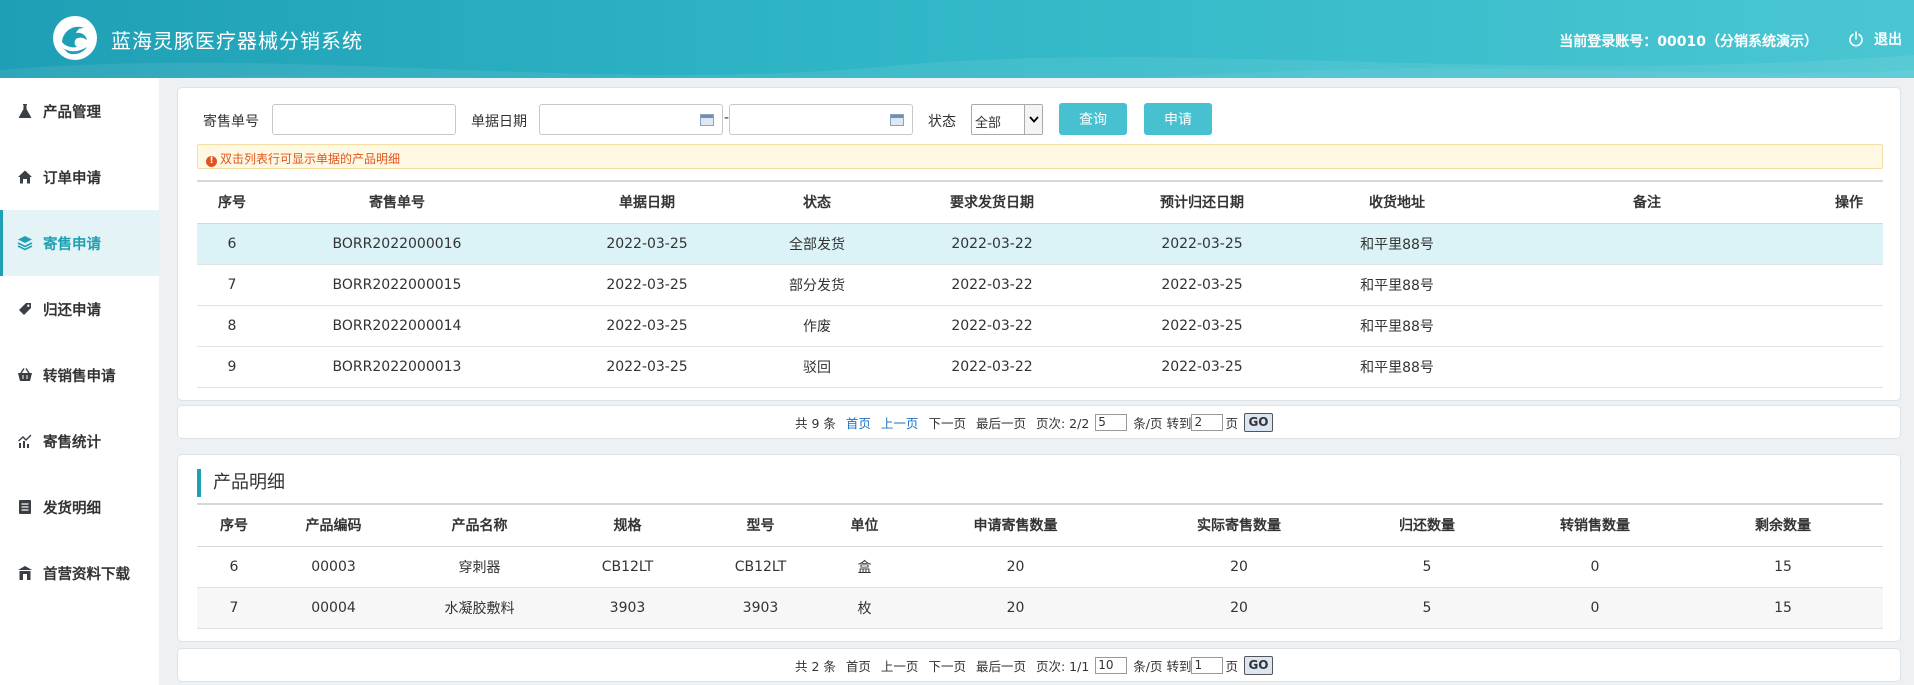 The width and height of the screenshot is (1914, 685). Describe the element at coordinates (1040, 608) in the screenshot. I see `table-row: 7 00004 水凝胶敷料 3903 3903 枚 20 20 5 0 15` at that location.